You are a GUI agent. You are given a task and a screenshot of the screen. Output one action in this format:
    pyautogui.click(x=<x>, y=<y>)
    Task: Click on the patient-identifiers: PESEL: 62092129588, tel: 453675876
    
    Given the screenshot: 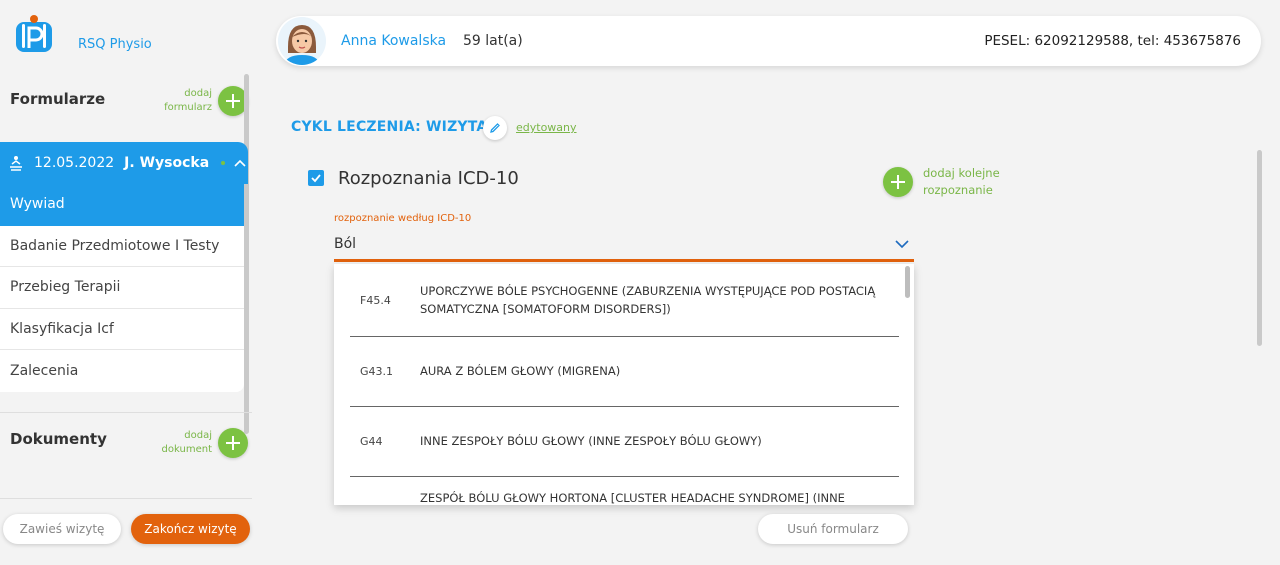 What is the action you would take?
    pyautogui.click(x=1112, y=41)
    